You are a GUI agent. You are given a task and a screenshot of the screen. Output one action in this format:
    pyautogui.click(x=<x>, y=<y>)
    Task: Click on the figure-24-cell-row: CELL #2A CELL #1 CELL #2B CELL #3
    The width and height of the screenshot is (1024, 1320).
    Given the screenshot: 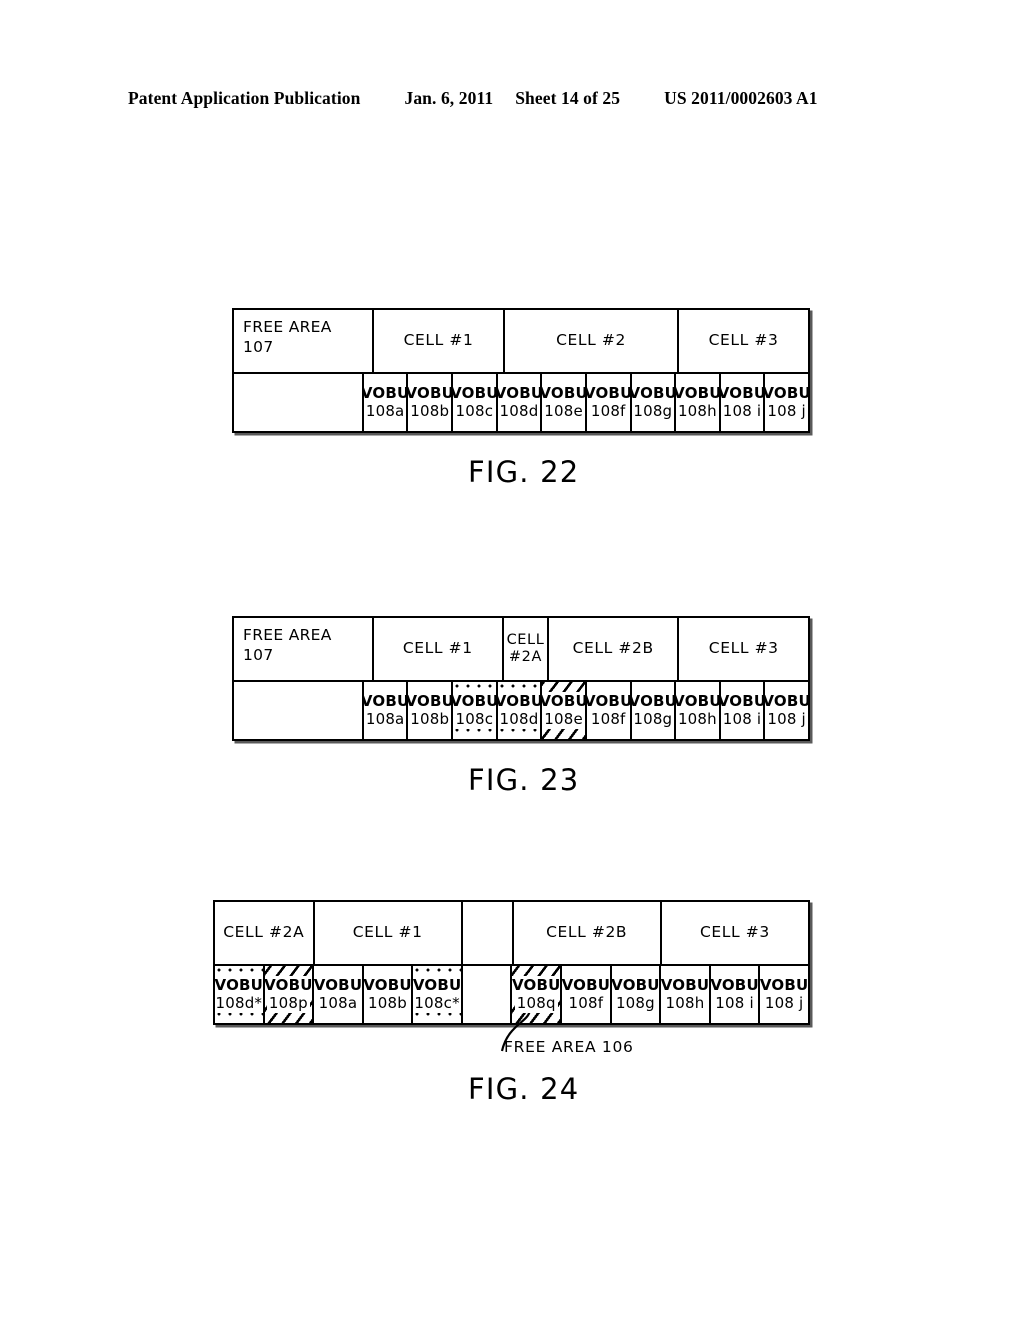 What is the action you would take?
    pyautogui.click(x=511, y=933)
    